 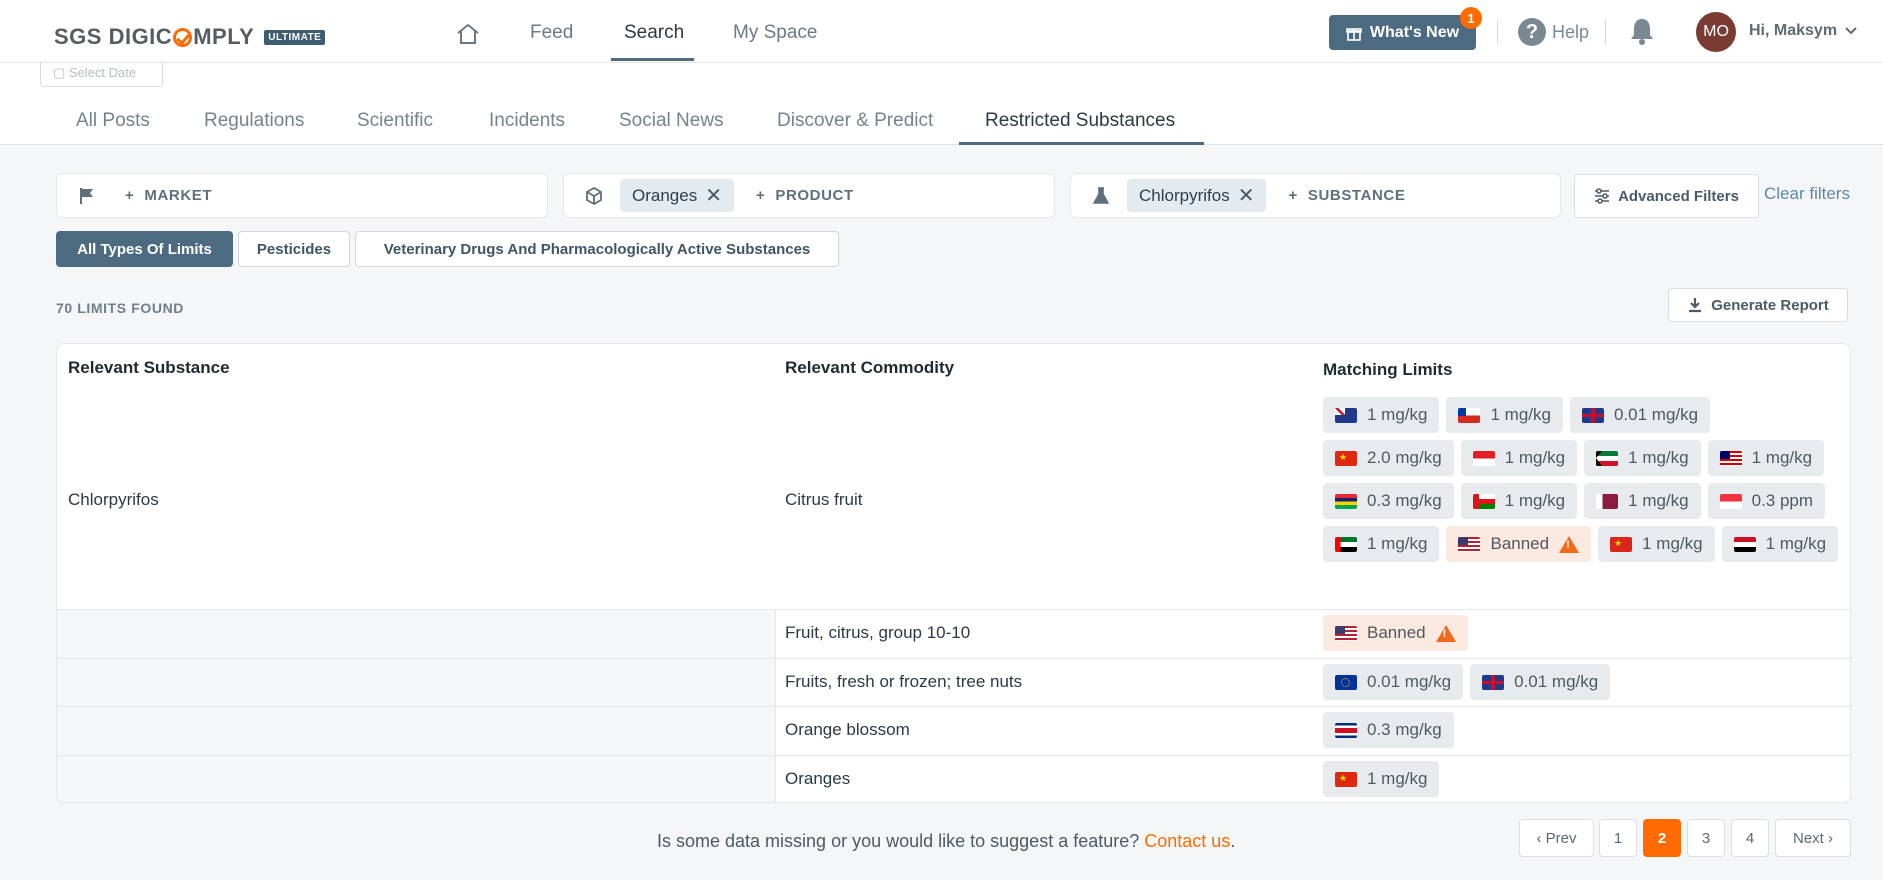 What do you see at coordinates (1553, 32) in the screenshot?
I see `help-link: ? Help` at bounding box center [1553, 32].